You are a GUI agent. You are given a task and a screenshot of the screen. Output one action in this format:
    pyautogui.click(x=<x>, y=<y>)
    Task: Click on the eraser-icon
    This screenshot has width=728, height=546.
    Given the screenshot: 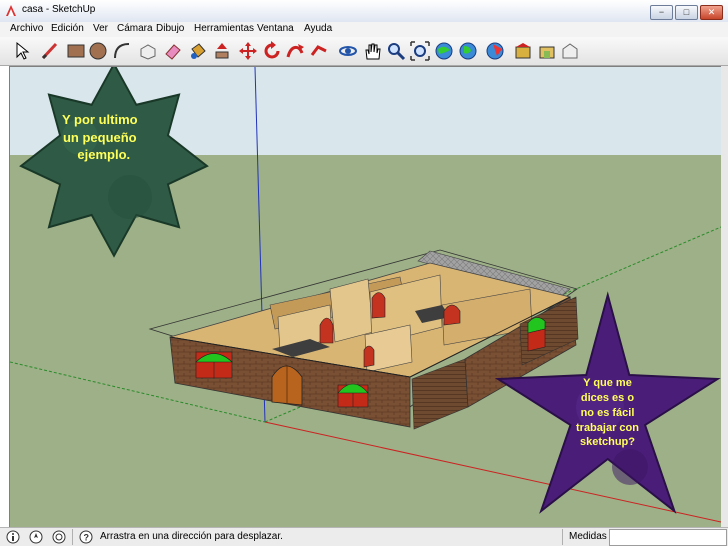 What is the action you would take?
    pyautogui.click(x=173, y=51)
    